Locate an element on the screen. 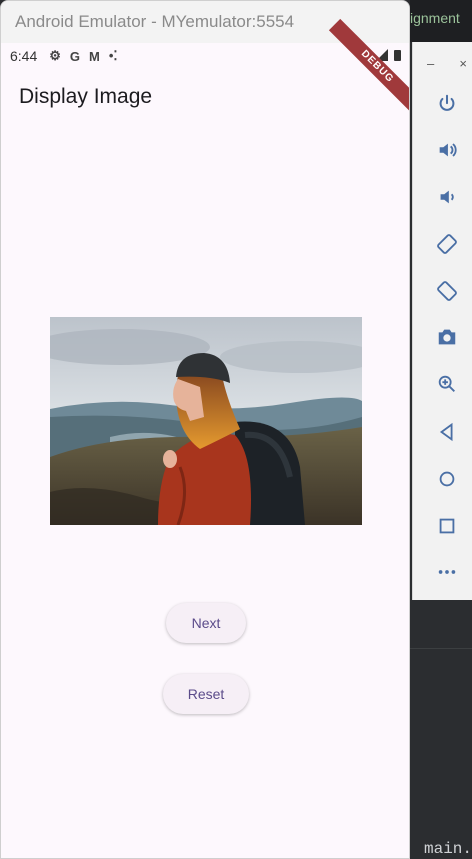 This screenshot has height=859, width=472. home-icon is located at coordinates (447, 479).